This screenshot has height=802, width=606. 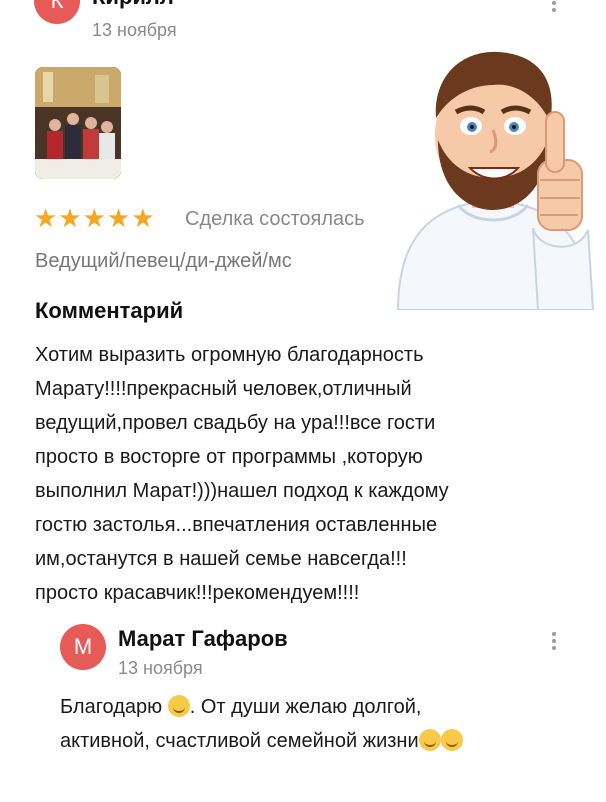 I want to click on comment-line: просто красавчик!!!рекомендуем!!!!, so click(x=197, y=593).